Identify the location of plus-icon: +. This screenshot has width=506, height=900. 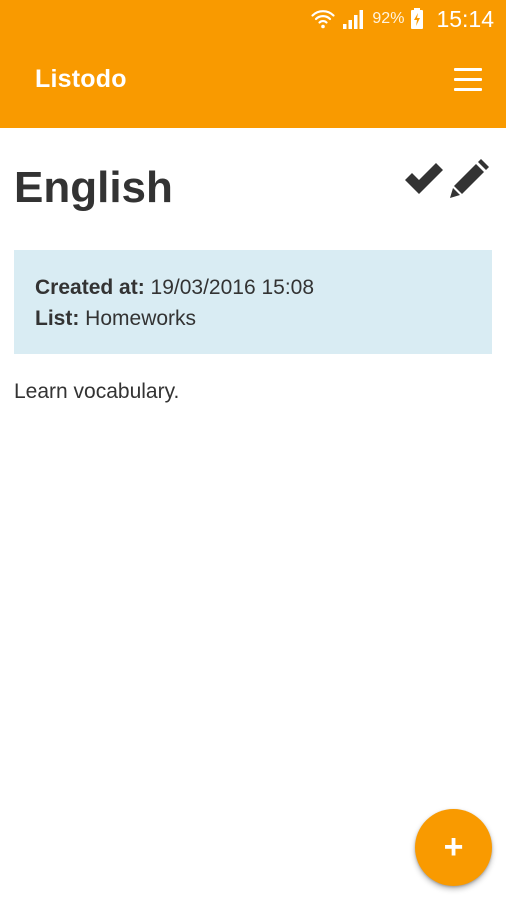
(453, 846).